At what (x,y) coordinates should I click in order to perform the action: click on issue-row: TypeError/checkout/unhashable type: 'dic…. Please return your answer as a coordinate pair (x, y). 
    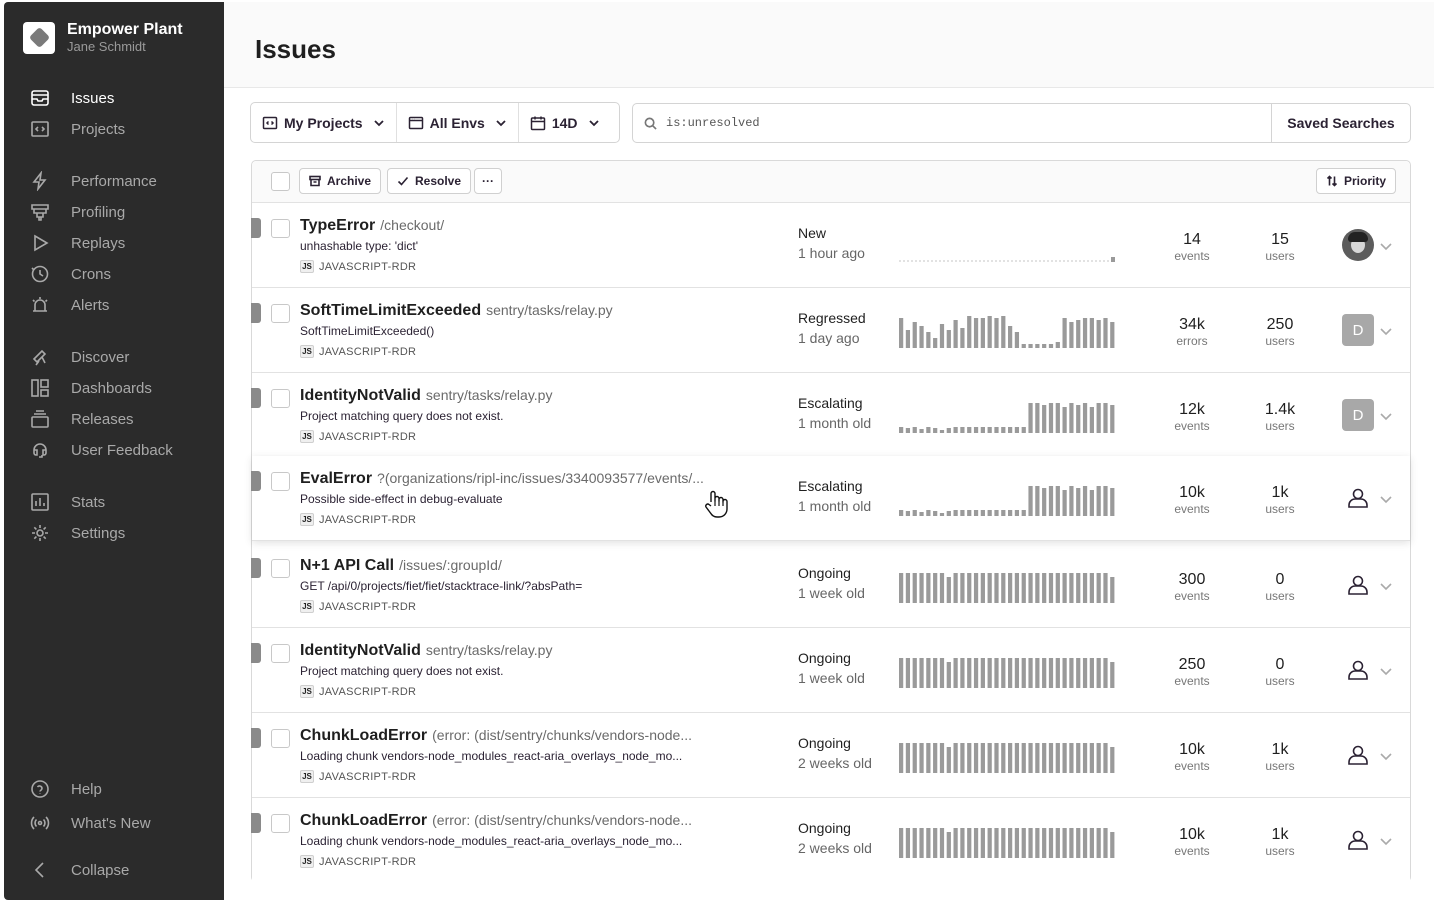
    Looking at the image, I should click on (830, 245).